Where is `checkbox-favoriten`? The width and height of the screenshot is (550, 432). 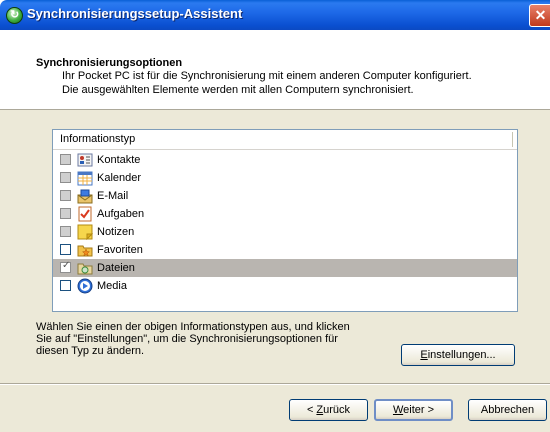
checkbox-favoriten is located at coordinates (65, 249).